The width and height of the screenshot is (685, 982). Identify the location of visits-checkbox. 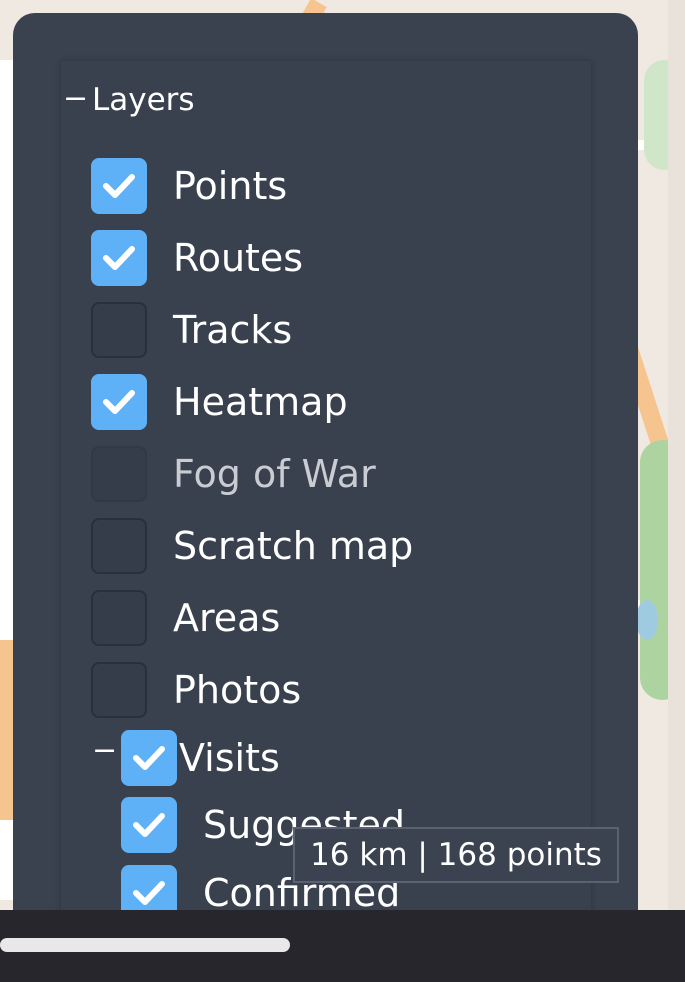
(149, 758).